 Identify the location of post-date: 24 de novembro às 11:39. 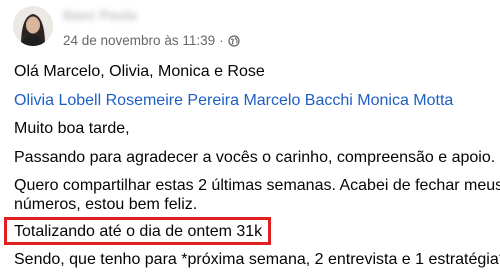
(139, 40).